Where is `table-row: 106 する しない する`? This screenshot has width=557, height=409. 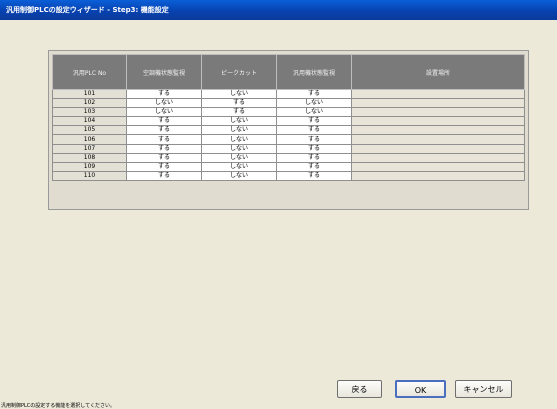 table-row: 106 する しない する is located at coordinates (288, 139).